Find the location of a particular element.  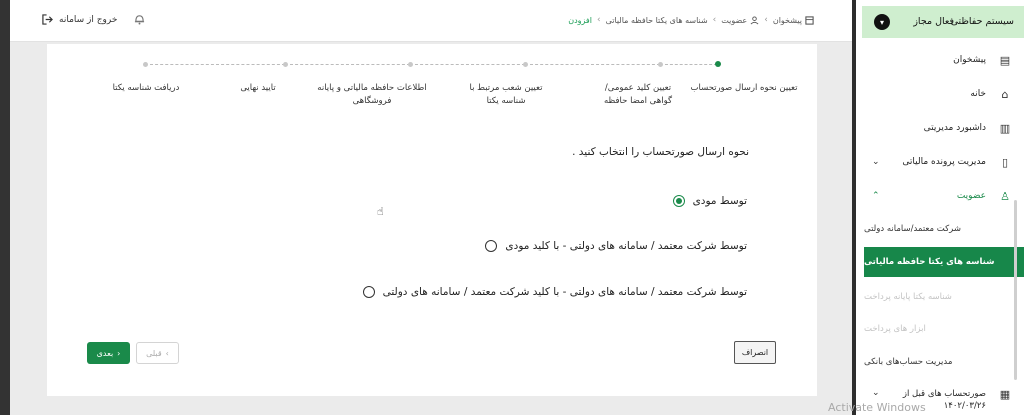

question-text: نحوه ارسال صورتحساب را انتخاب کنید . is located at coordinates (660, 152).